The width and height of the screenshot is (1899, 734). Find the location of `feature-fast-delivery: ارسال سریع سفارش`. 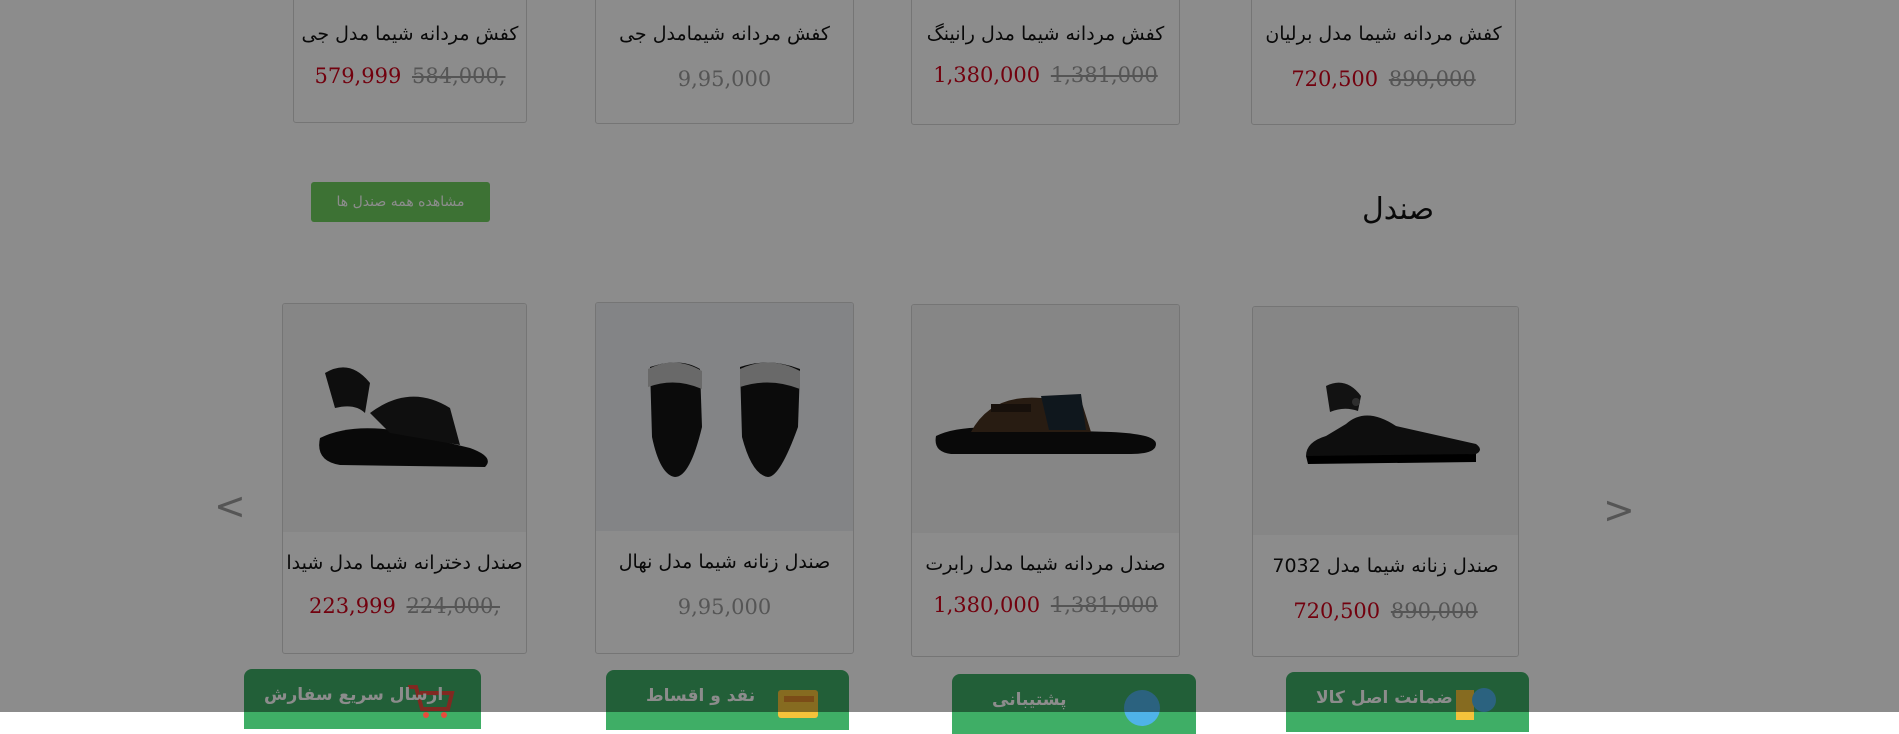

feature-fast-delivery: ارسال سریع سفارش is located at coordinates (362, 699).